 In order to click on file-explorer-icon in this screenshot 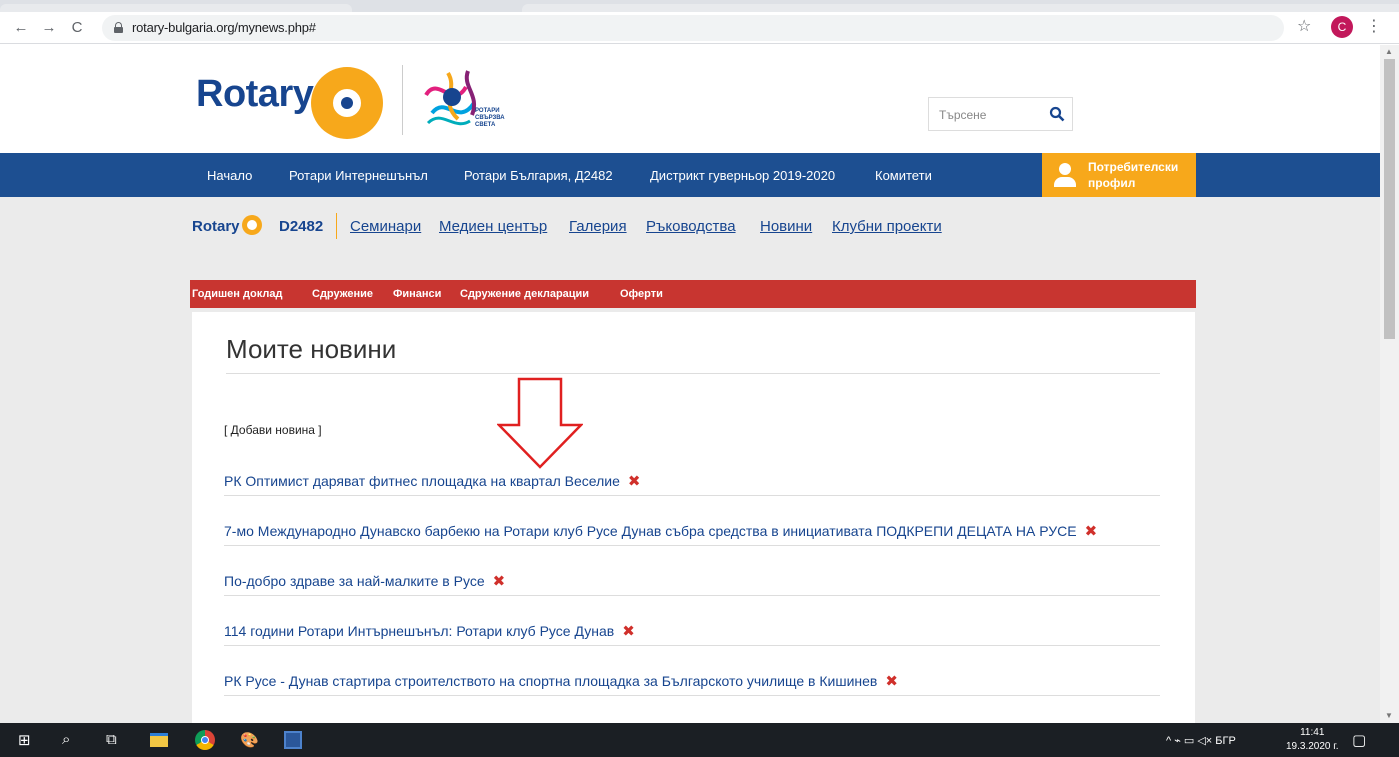, I will do `click(159, 740)`.